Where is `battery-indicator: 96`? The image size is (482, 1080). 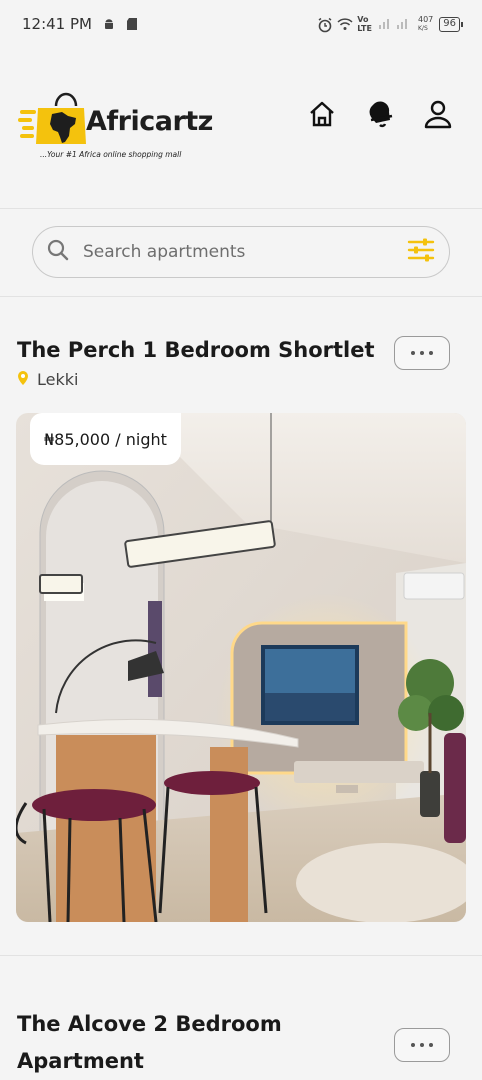
battery-indicator: 96 is located at coordinates (451, 24).